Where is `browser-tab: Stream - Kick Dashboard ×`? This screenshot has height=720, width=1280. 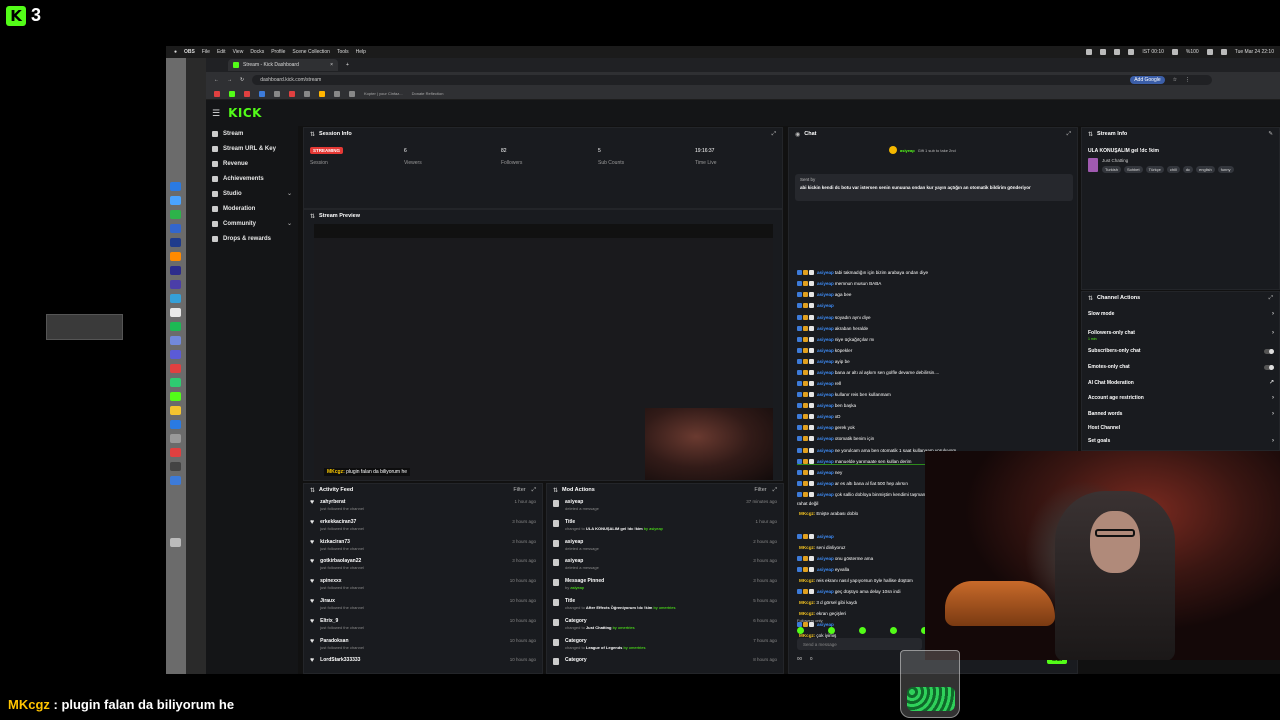 browser-tab: Stream - Kick Dashboard × is located at coordinates (283, 65).